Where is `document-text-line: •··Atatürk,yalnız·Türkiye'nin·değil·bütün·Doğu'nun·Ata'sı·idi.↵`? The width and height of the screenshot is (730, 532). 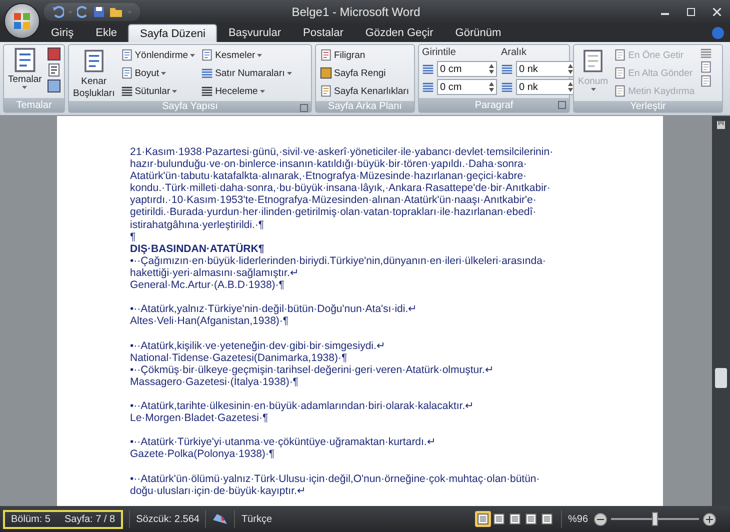 document-text-line: •··Atatürk,yalnız·Türkiye'nin·değil·bütün·Doğu'nun·Ata'sı·idi.↵ is located at coordinates (274, 309).